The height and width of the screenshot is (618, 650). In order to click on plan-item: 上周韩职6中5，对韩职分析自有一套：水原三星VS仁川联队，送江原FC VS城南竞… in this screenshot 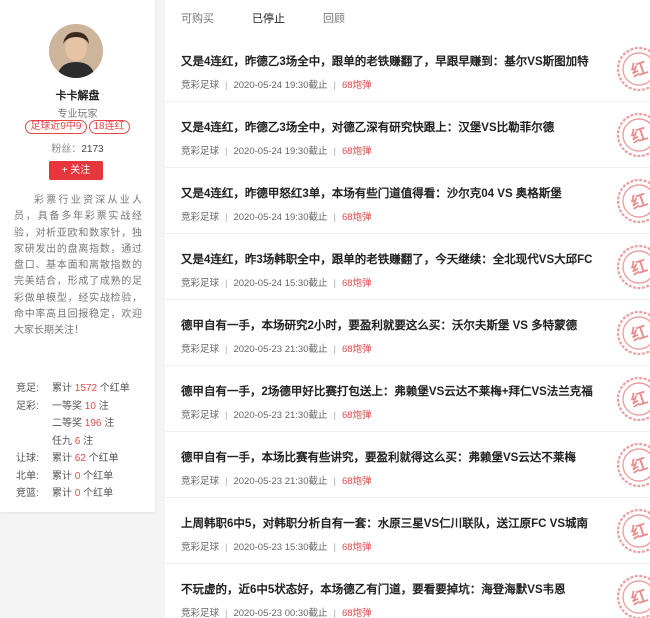, I will do `click(407, 531)`.